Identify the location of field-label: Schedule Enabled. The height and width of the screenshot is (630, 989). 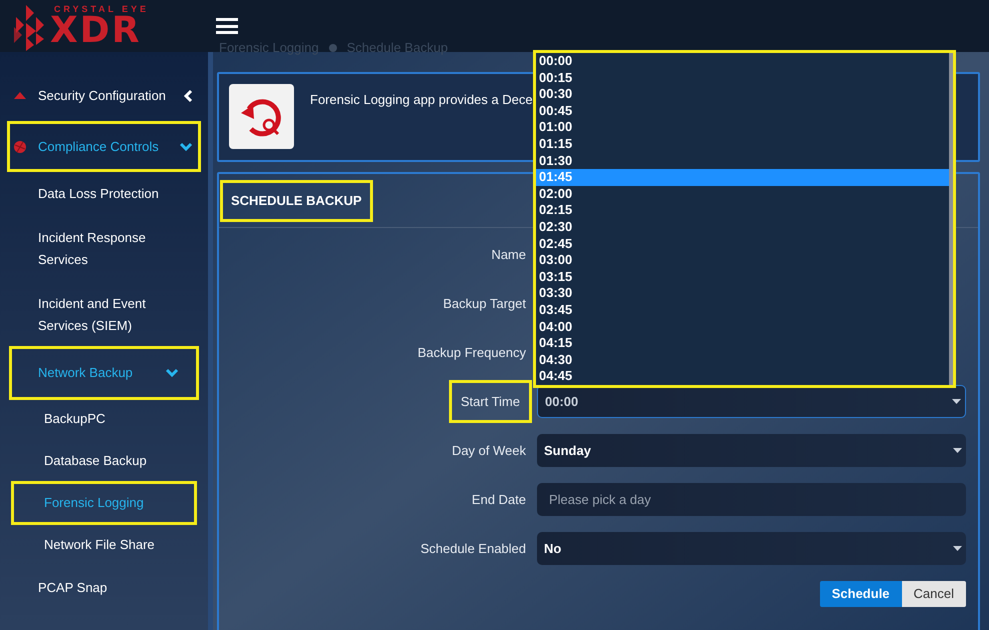
(473, 549).